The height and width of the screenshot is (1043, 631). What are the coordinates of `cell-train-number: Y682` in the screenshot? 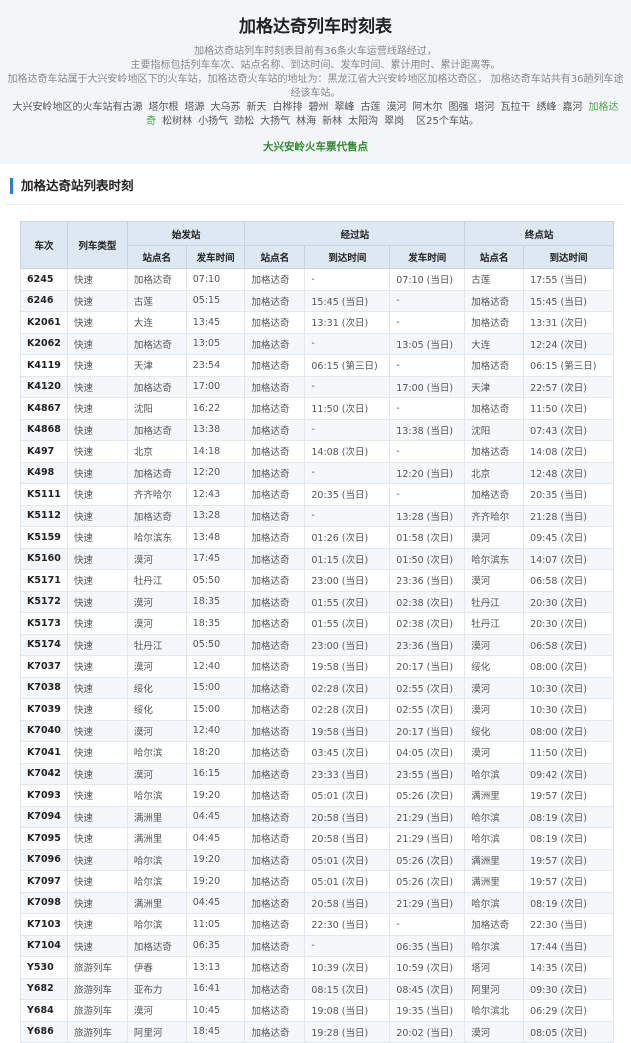 It's located at (44, 988).